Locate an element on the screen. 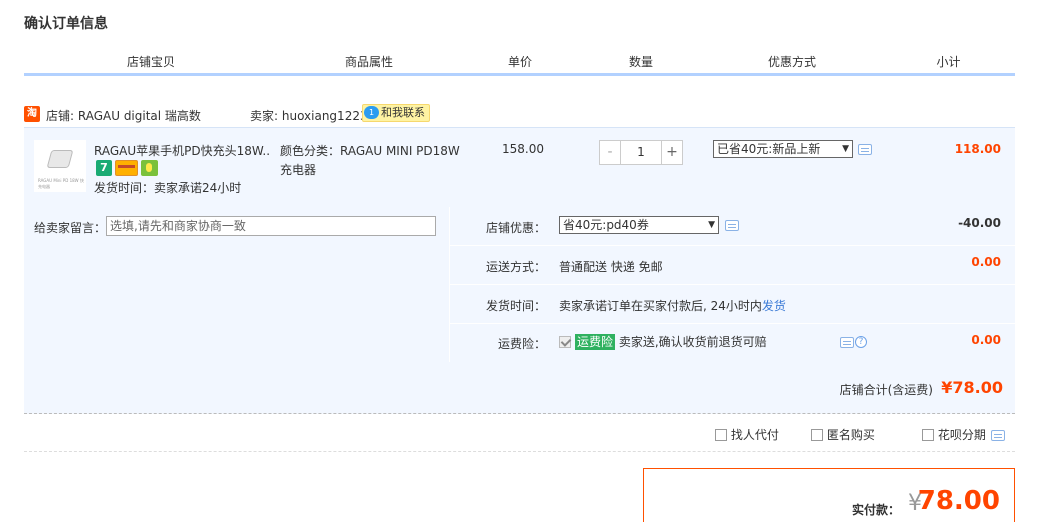 The width and height of the screenshot is (1063, 522). item-attributes: 颜色分类：RAGAU MINI PD18W 充电器 is located at coordinates (370, 160).